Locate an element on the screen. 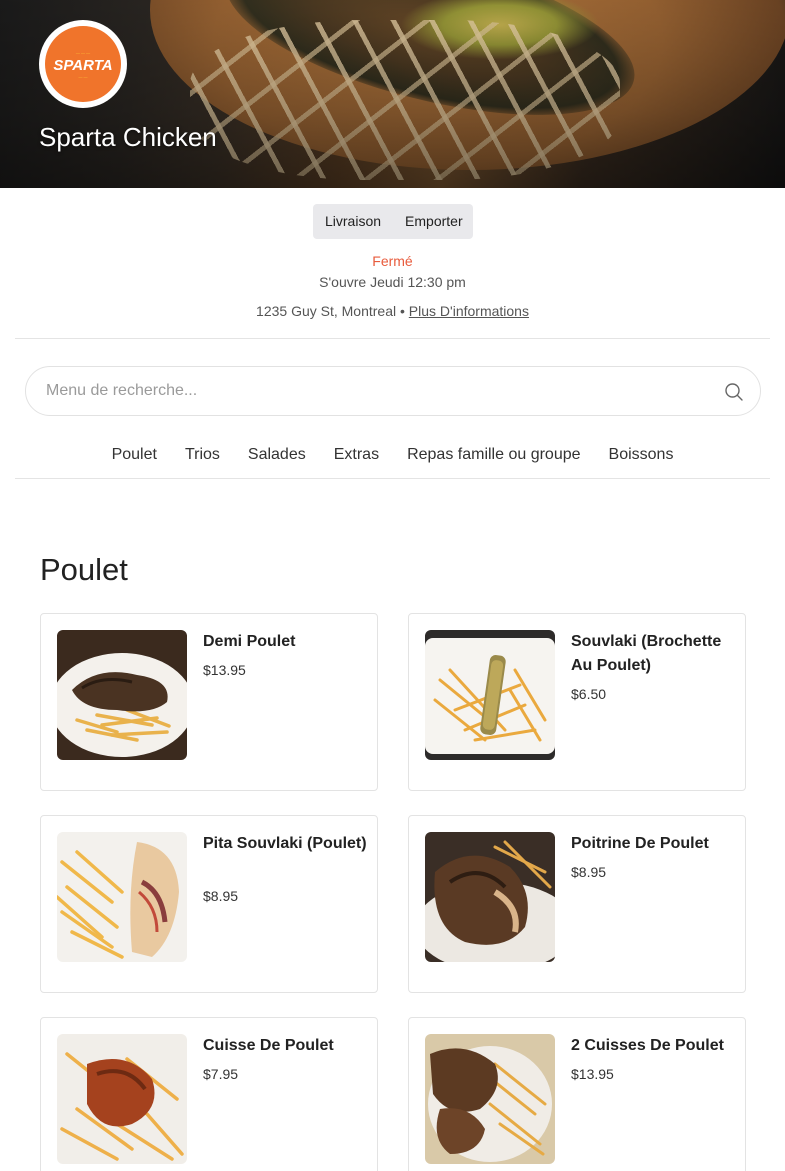 The width and height of the screenshot is (785, 1171). menu-item-price: $7.95 is located at coordinates (221, 1074).